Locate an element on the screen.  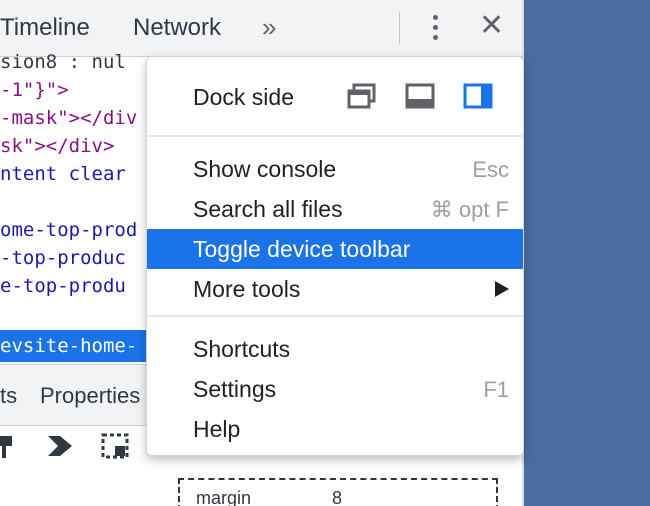
dock-right-icon is located at coordinates (478, 96).